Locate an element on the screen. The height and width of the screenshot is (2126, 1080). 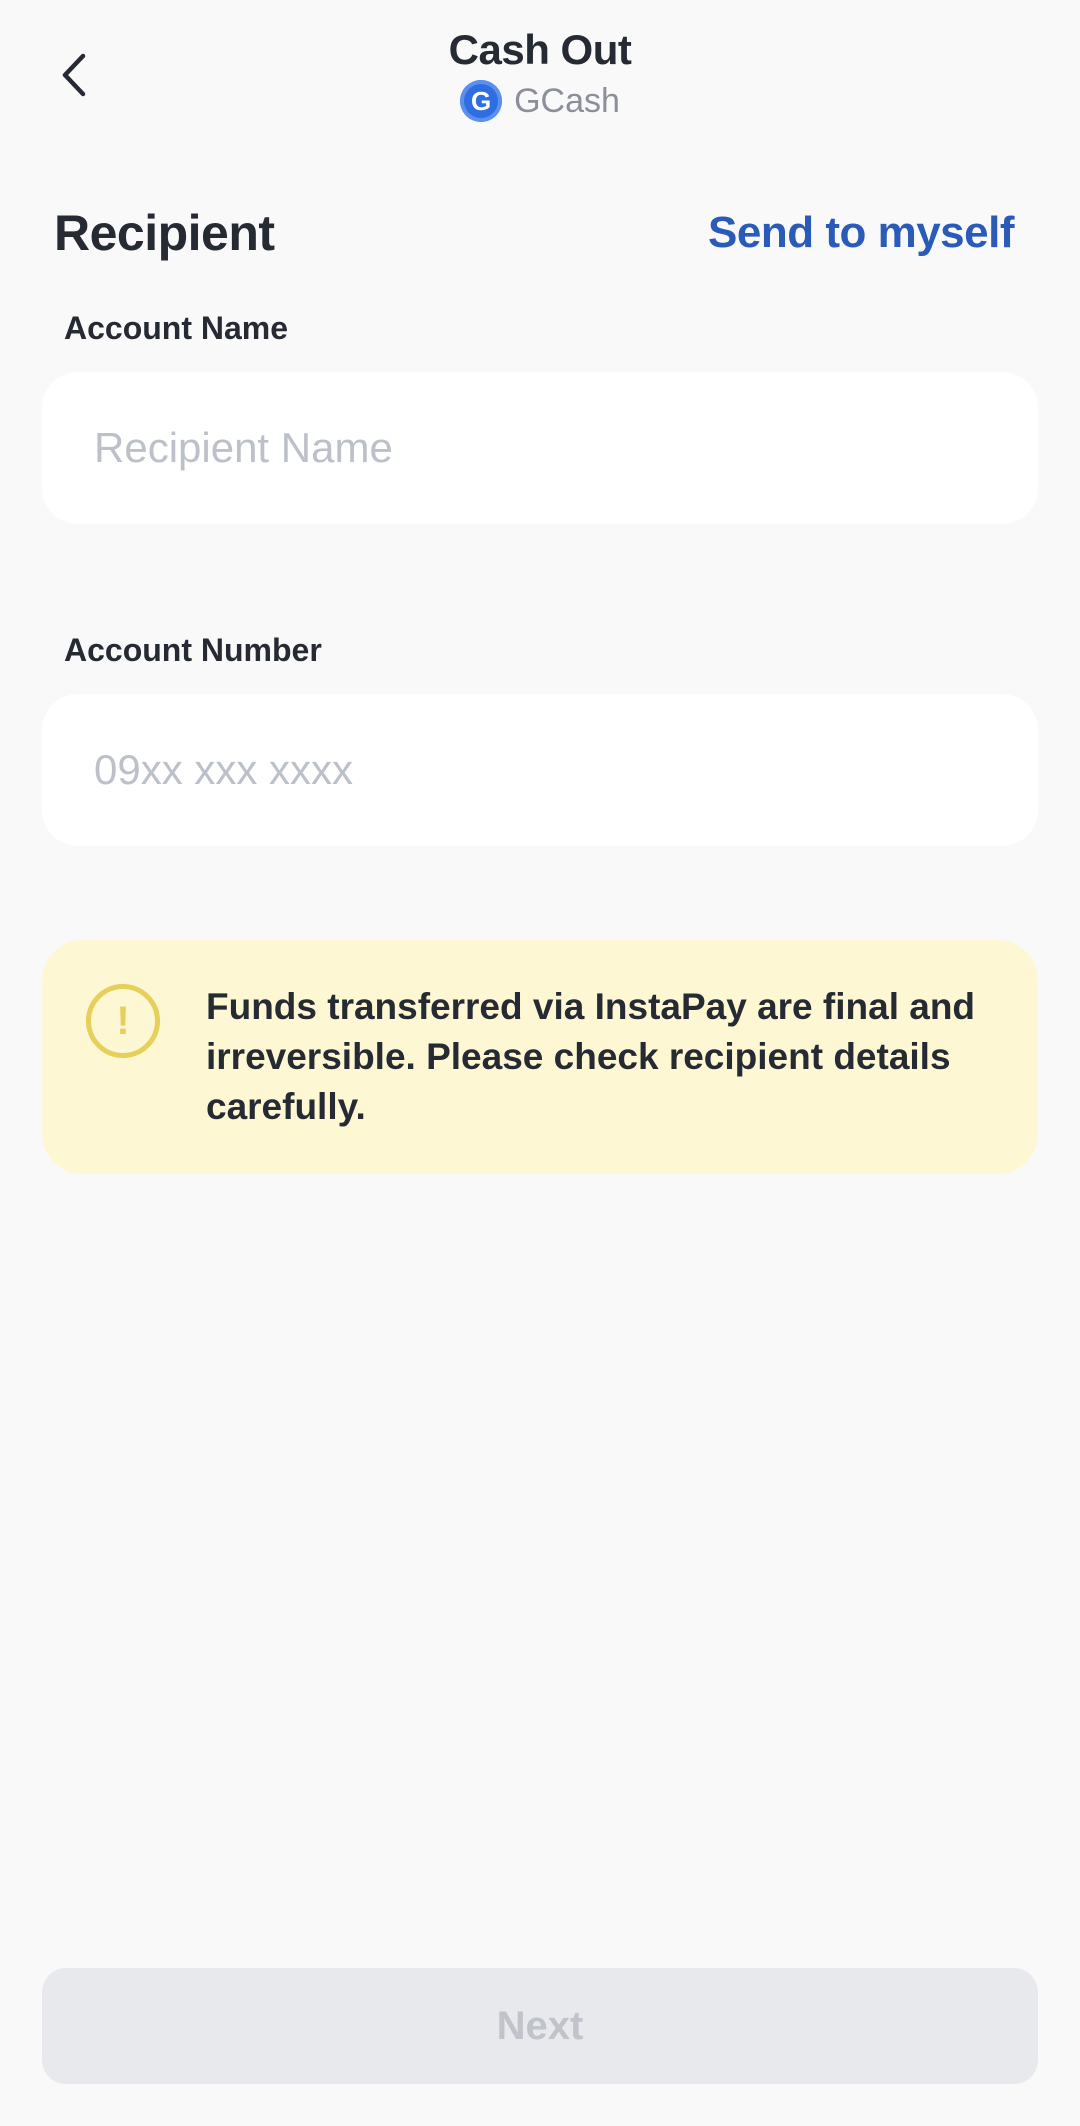
exclamation-circle-icon: ! is located at coordinates (123, 1021).